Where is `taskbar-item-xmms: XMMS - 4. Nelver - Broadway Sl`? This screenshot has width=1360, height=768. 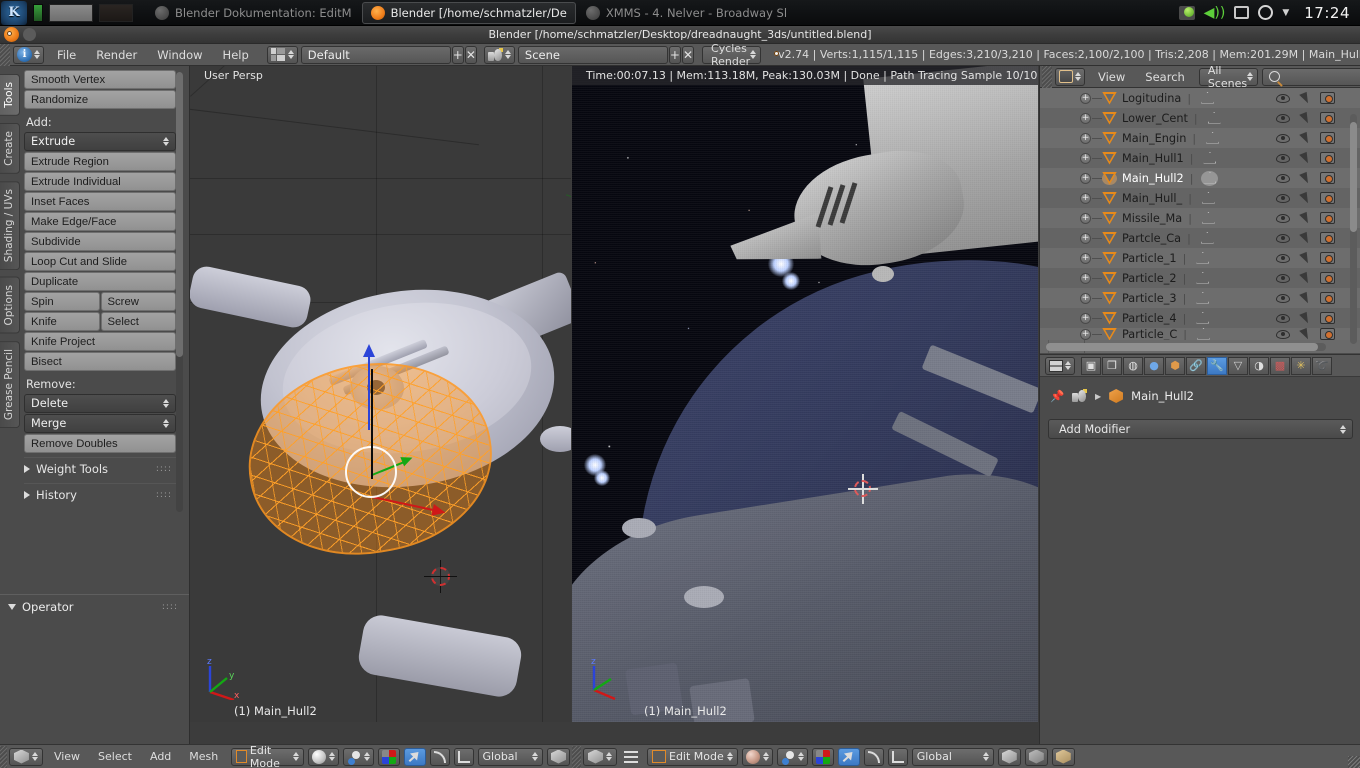 taskbar-item-xmms: XMMS - 4. Nelver - Broadway Sl is located at coordinates (686, 13).